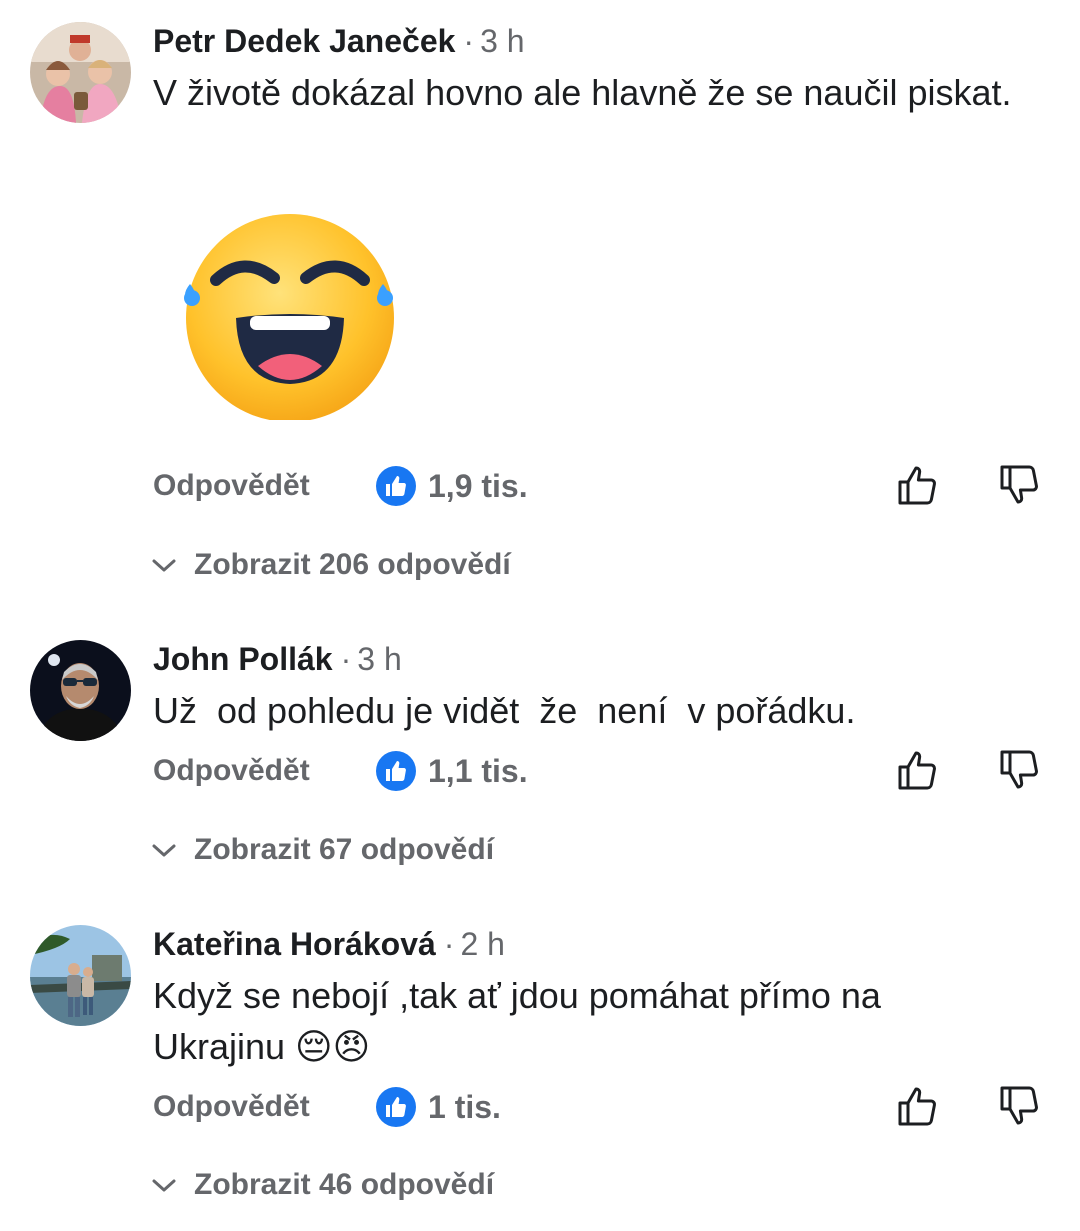 The width and height of the screenshot is (1080, 1231). What do you see at coordinates (243, 659) in the screenshot?
I see `author-name: John Pollák` at bounding box center [243, 659].